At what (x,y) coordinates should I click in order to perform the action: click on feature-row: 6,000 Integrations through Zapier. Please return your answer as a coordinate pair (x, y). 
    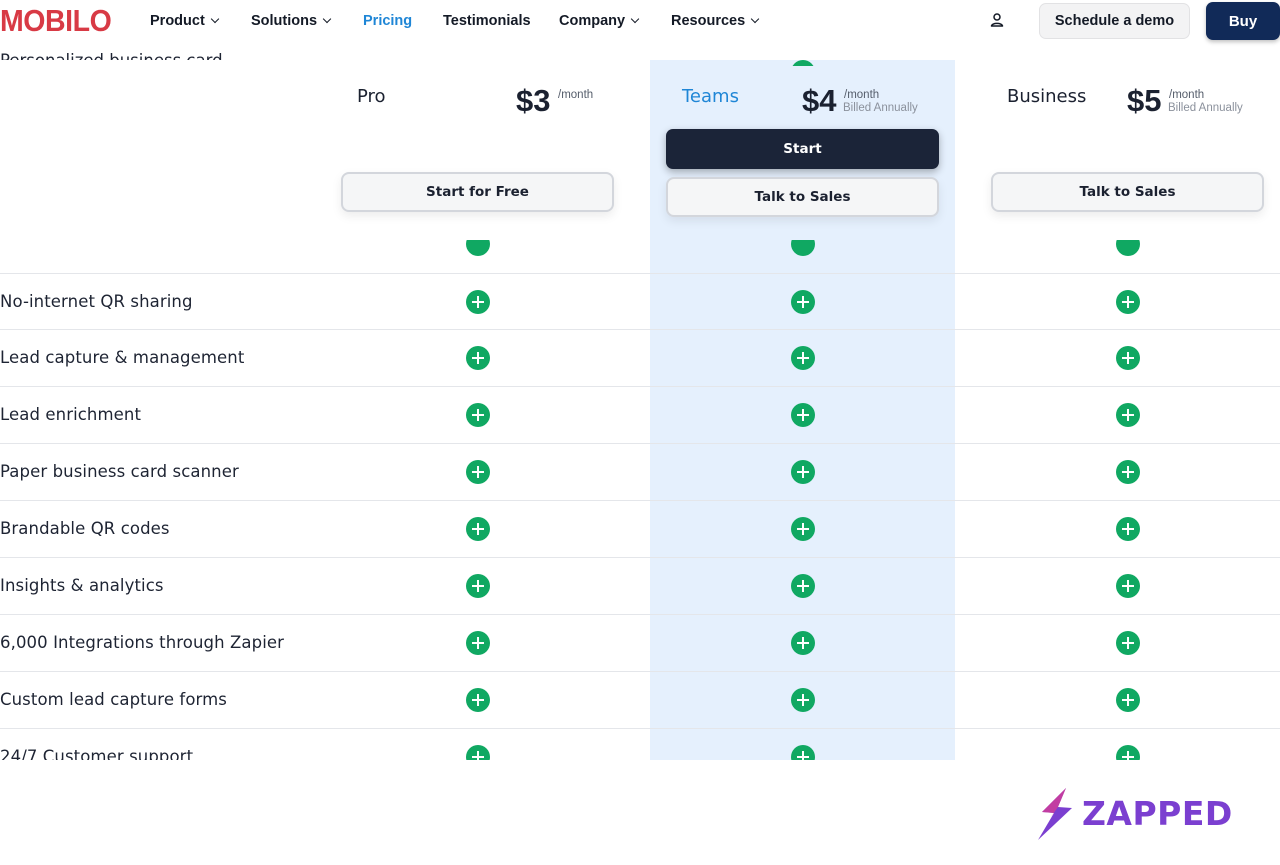
    Looking at the image, I should click on (640, 643).